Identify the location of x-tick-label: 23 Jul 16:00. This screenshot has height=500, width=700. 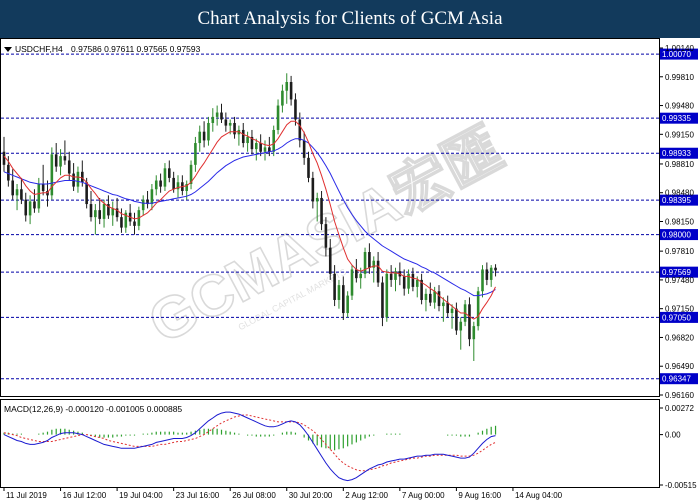
(198, 495).